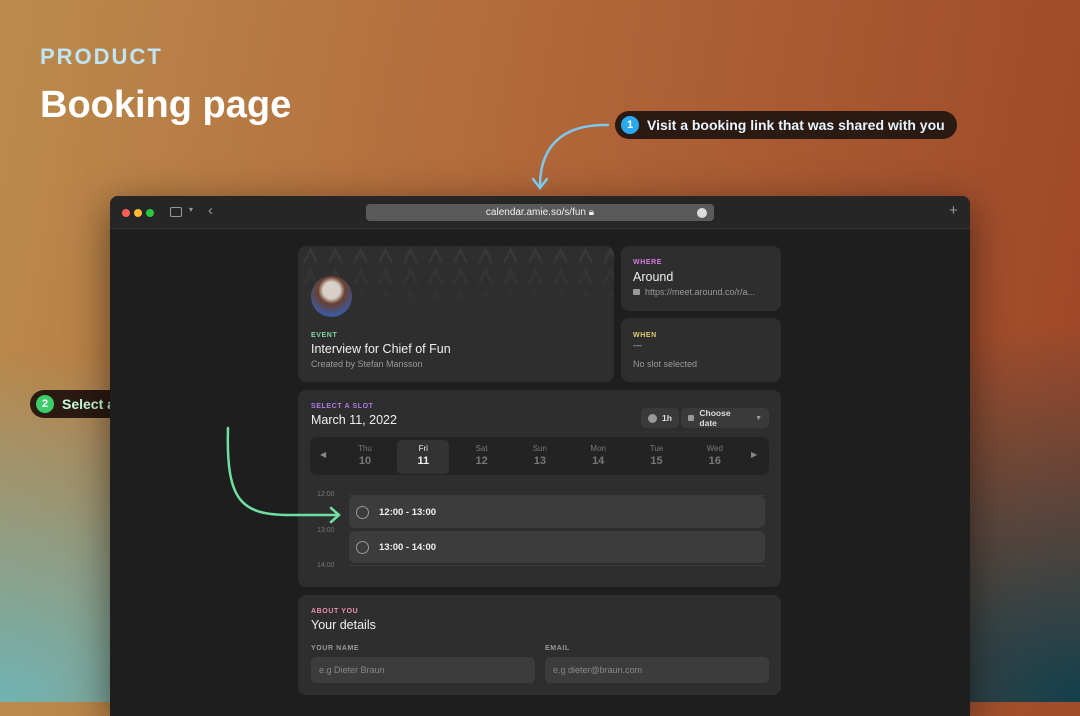 This screenshot has width=1080, height=716. I want to click on choose-date-button: Choose date ▼, so click(725, 418).